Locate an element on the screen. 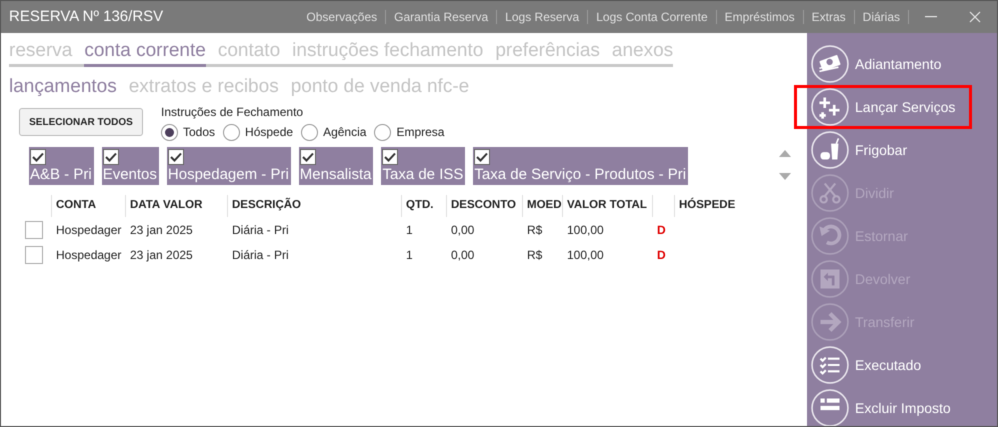 The image size is (998, 427). column-header: MOED is located at coordinates (544, 206).